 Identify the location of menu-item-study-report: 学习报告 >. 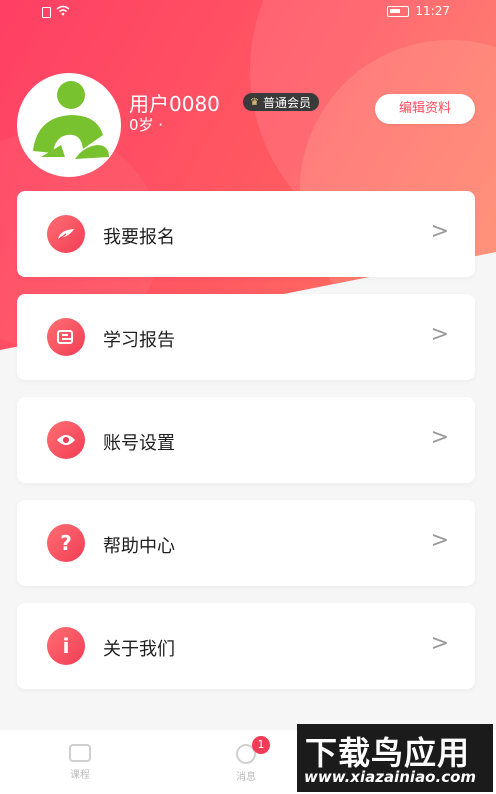
(246, 337).